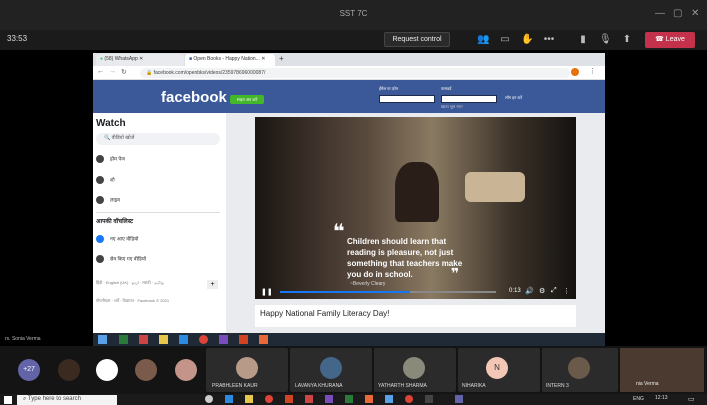  Describe the element at coordinates (407, 99) in the screenshot. I see `email-field` at that location.